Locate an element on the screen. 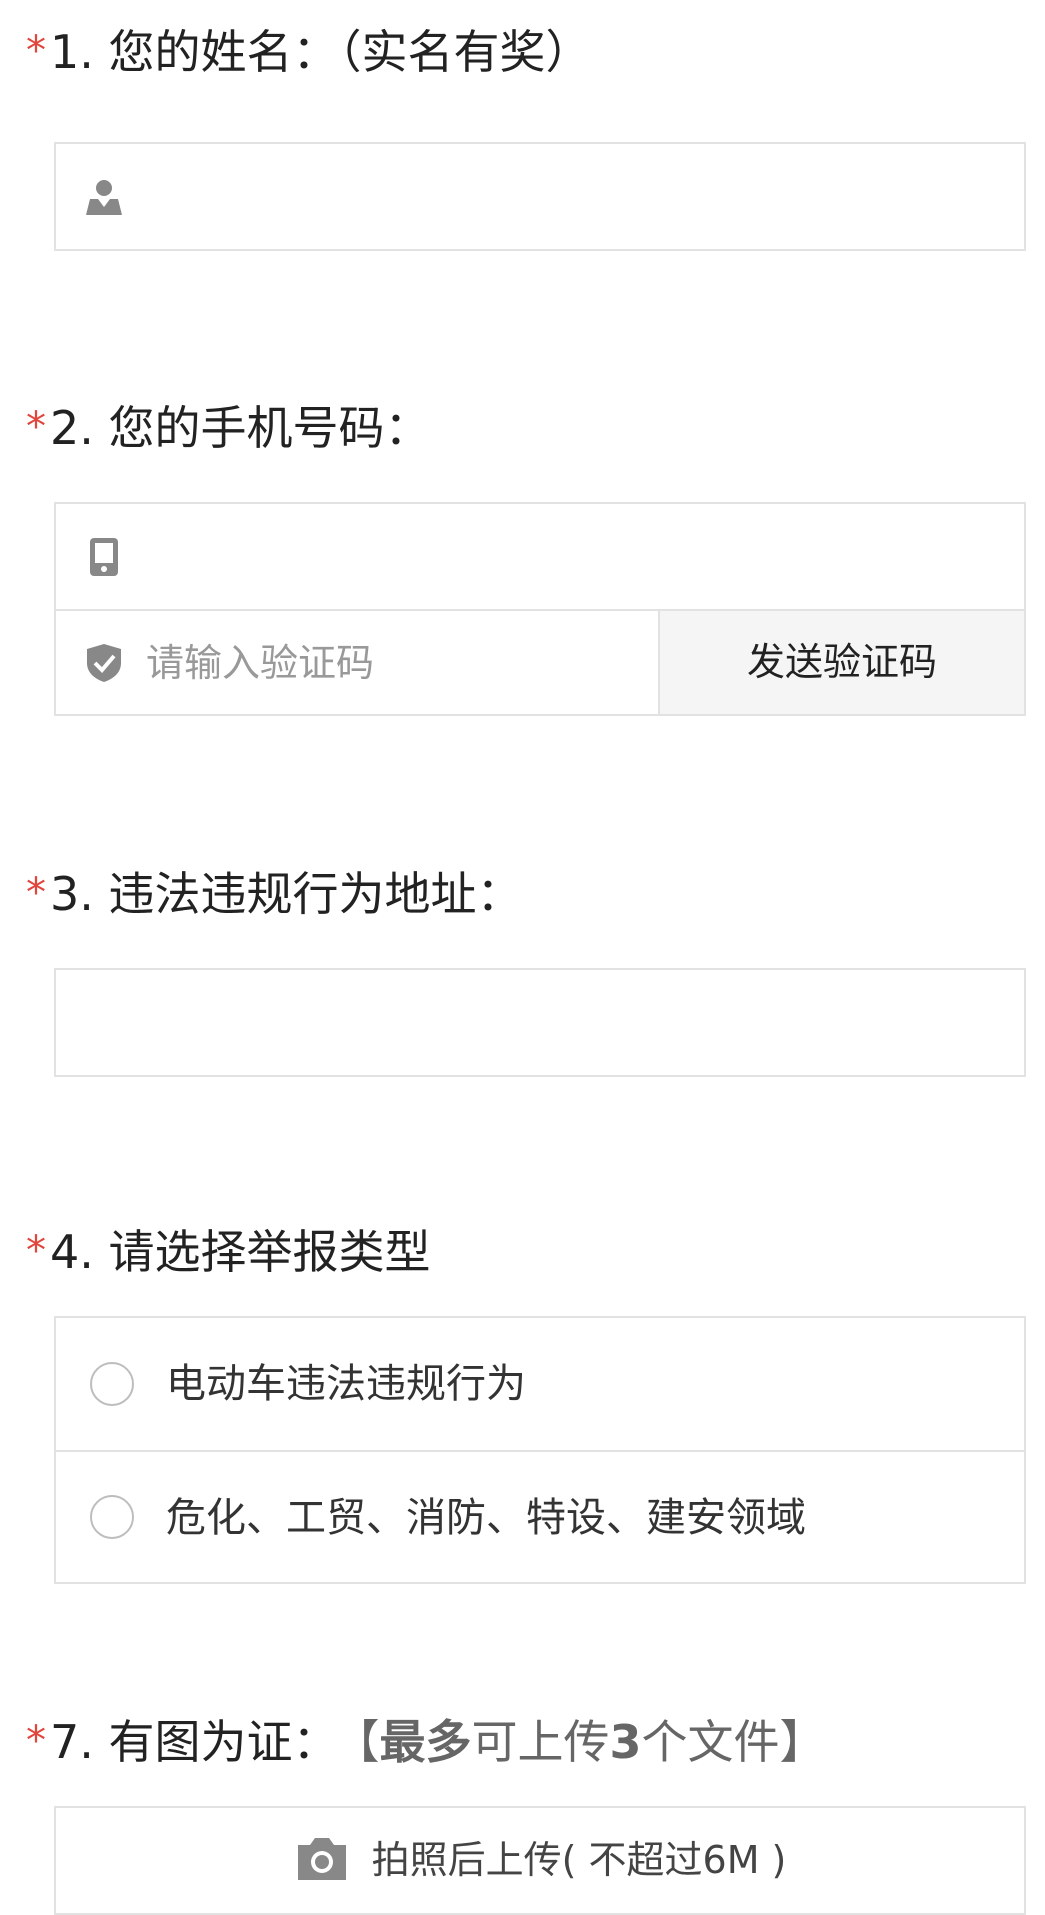 The width and height of the screenshot is (1045, 1915). phone-input-row is located at coordinates (540, 556).